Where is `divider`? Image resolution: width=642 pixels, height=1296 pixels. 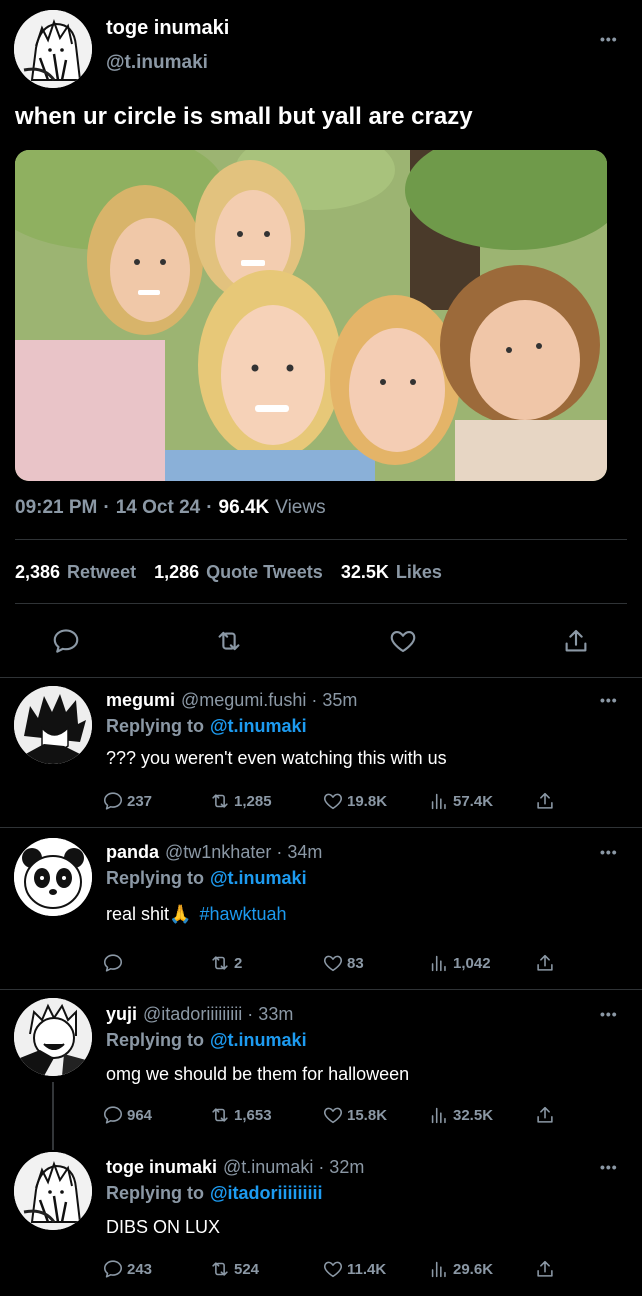 divider is located at coordinates (321, 827).